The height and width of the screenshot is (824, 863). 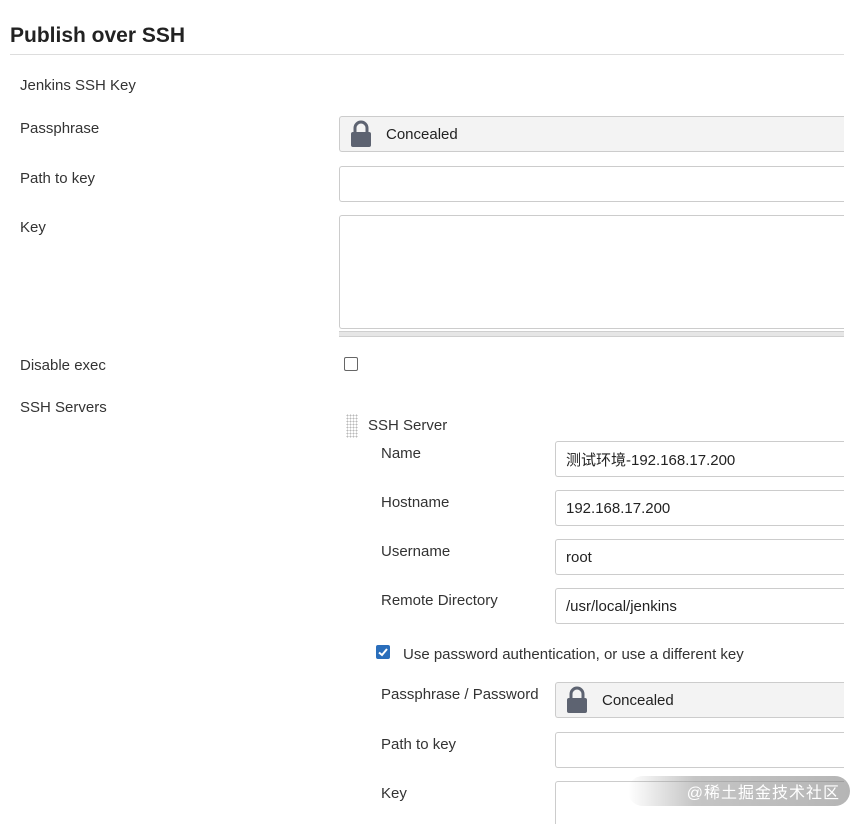 What do you see at coordinates (419, 744) in the screenshot?
I see `server-path-to-key-label: Path to key` at bounding box center [419, 744].